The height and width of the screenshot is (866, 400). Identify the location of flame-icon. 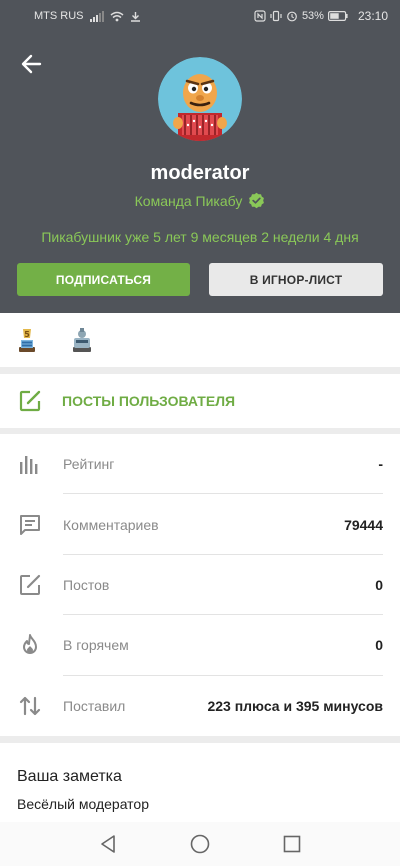
(30, 644).